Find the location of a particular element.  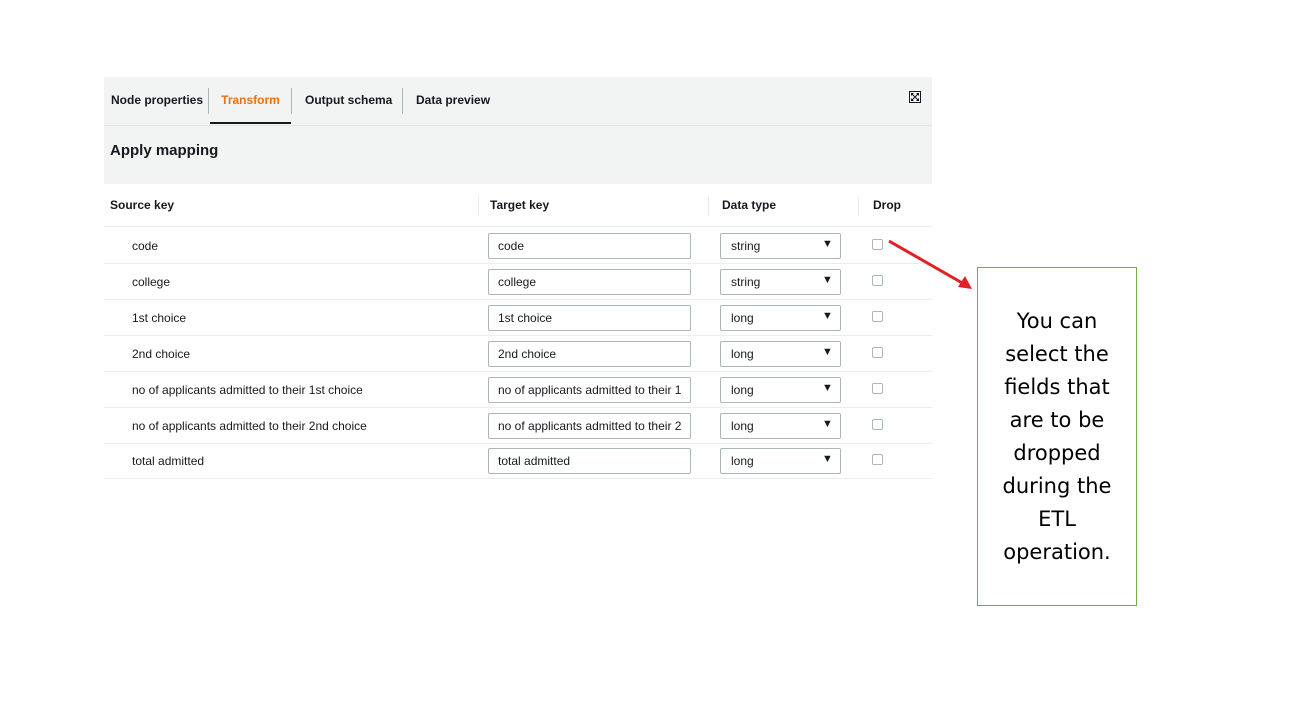

section-title: Apply mapping is located at coordinates (164, 150).